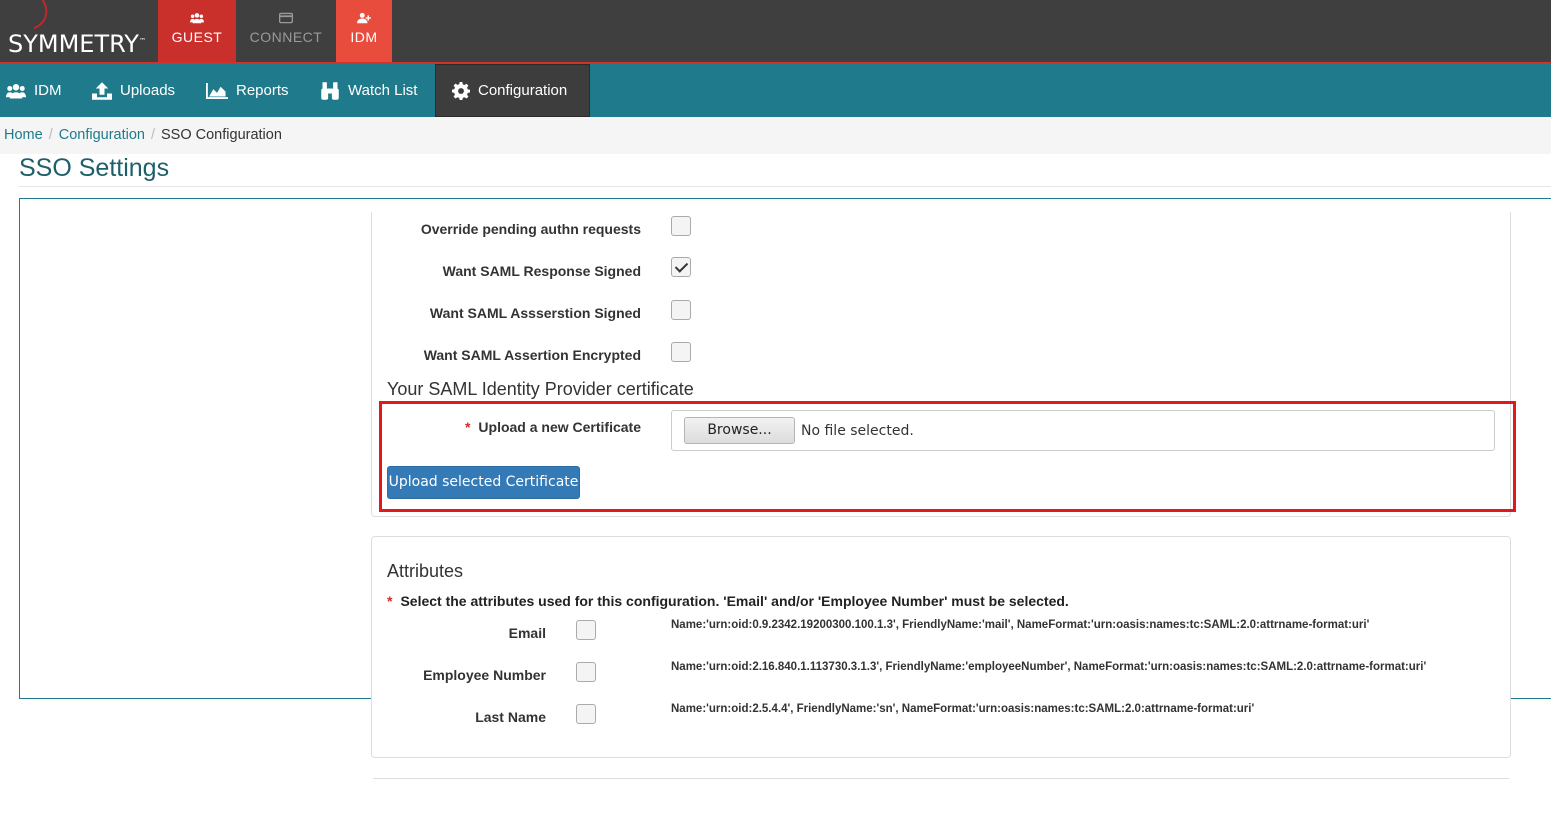 Image resolution: width=1551 pixels, height=825 pixels. Describe the element at coordinates (217, 90) in the screenshot. I see `area-chart-icon` at that location.